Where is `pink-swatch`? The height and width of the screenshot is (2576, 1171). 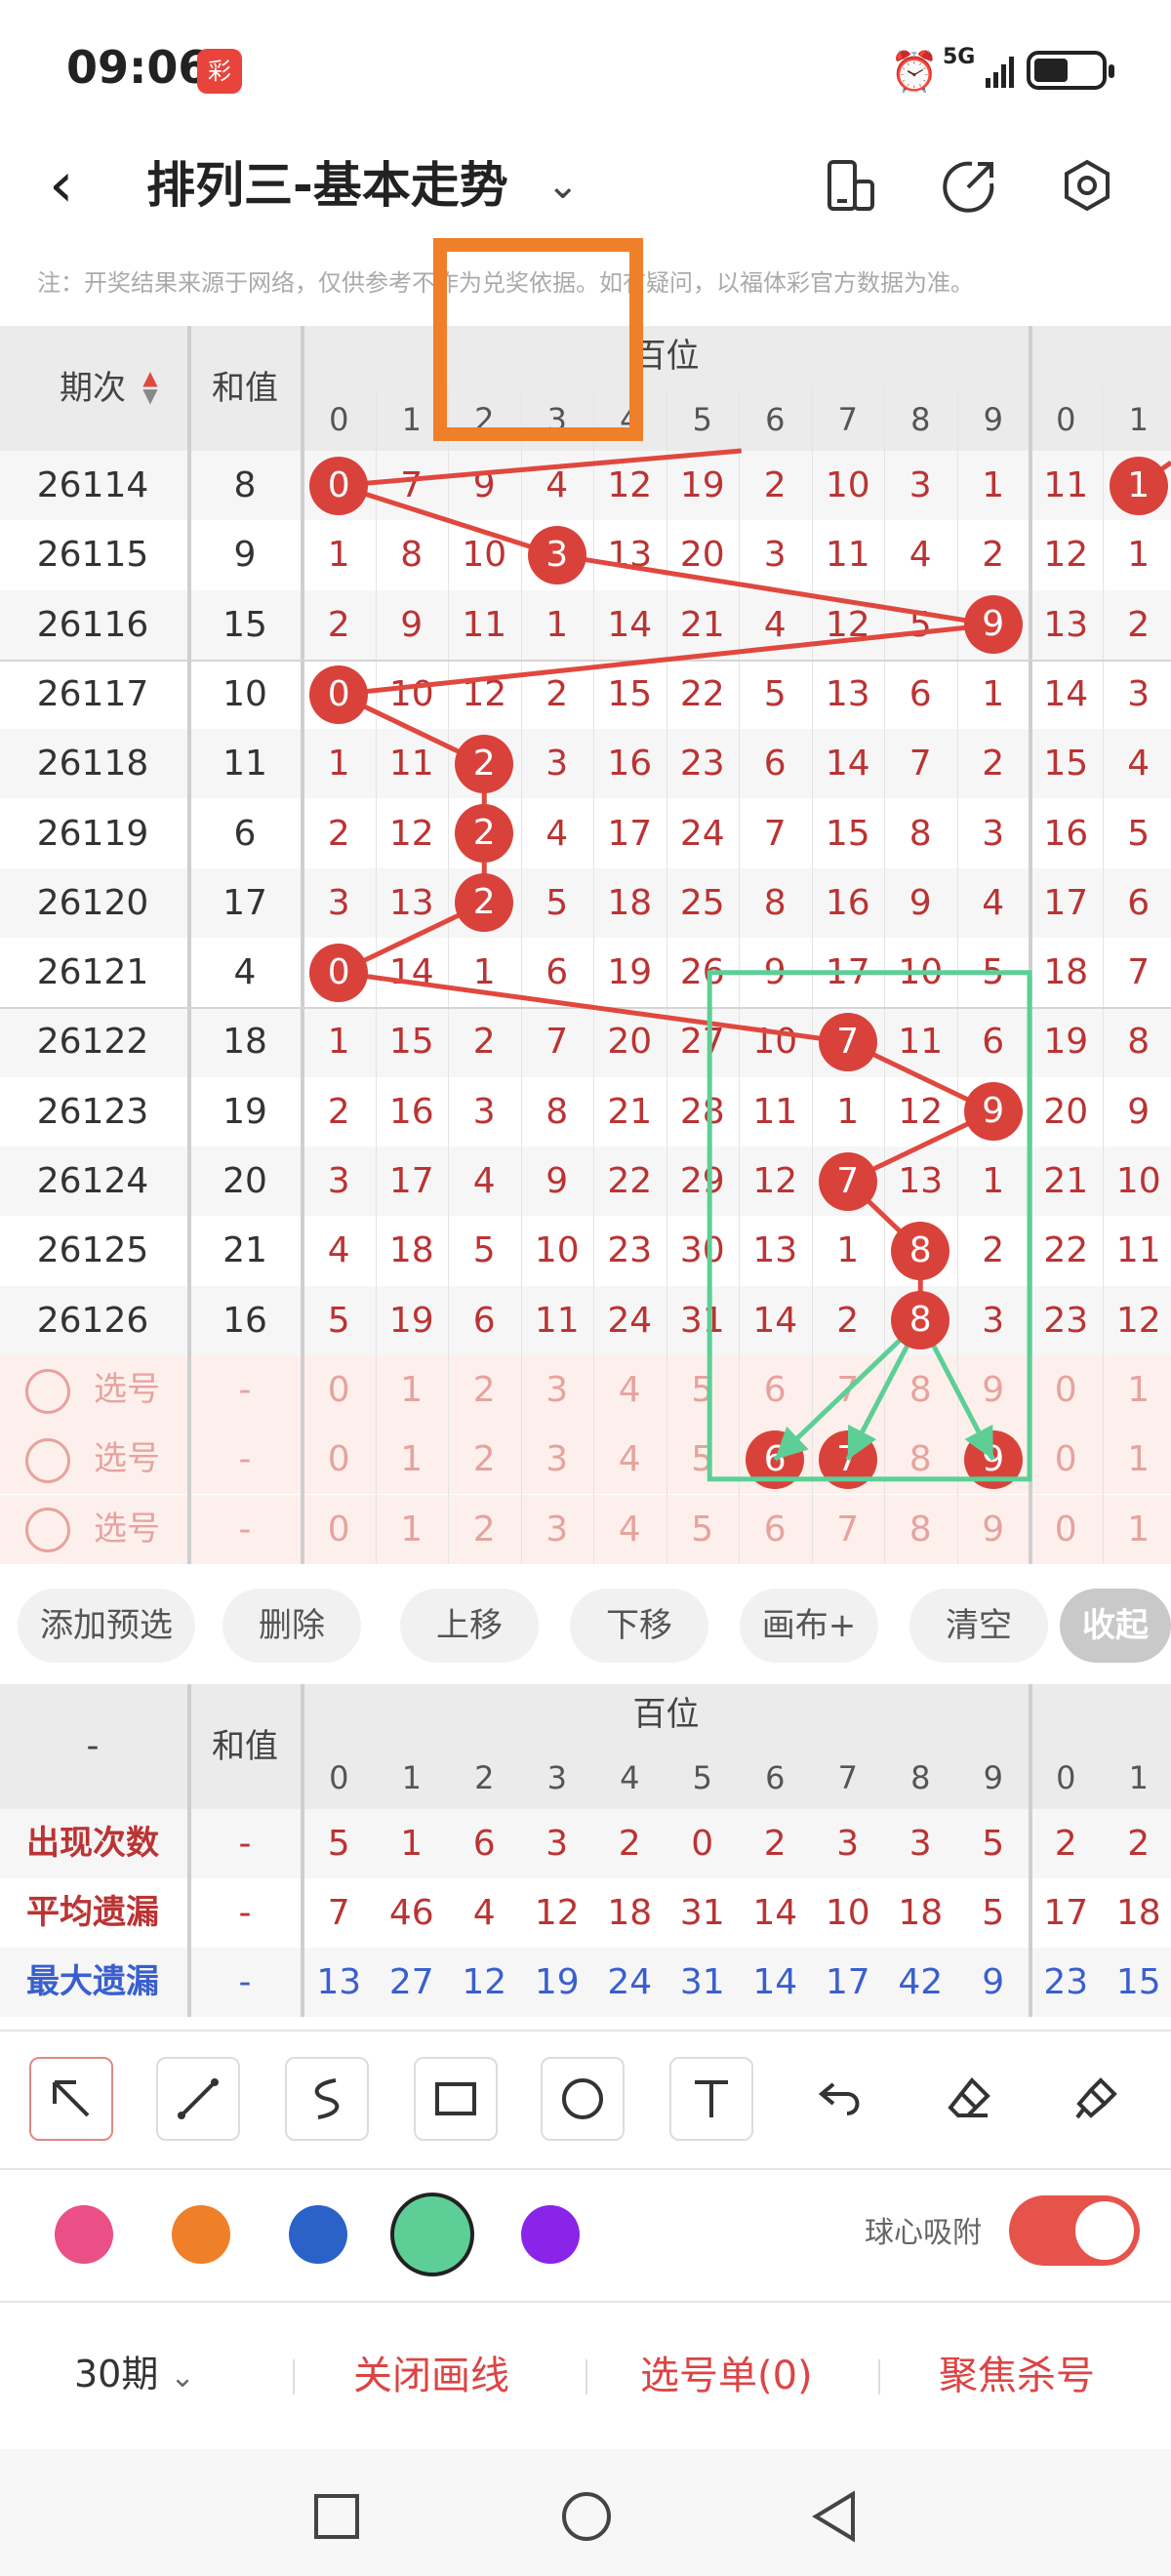 pink-swatch is located at coordinates (84, 2234).